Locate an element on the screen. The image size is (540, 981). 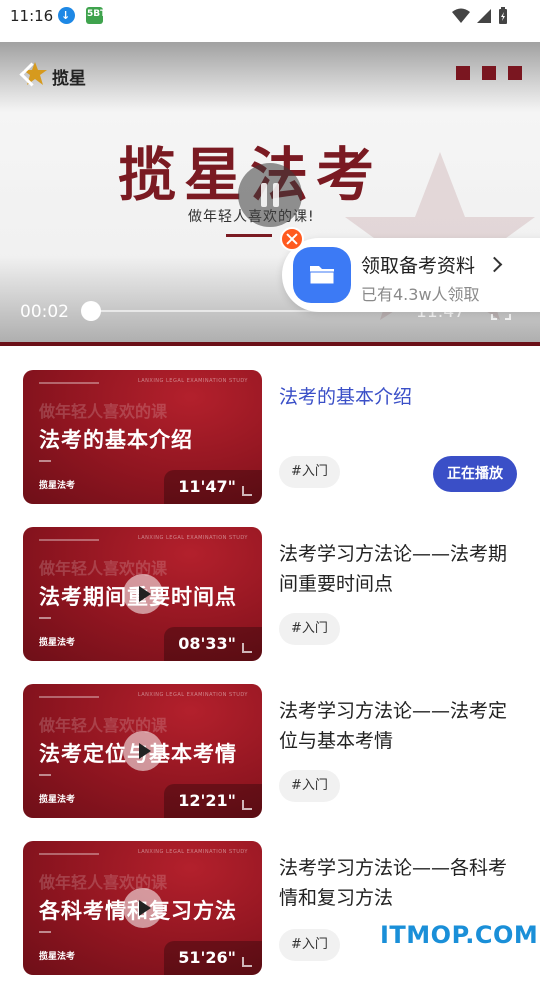
decor-squares is located at coordinates (489, 73).